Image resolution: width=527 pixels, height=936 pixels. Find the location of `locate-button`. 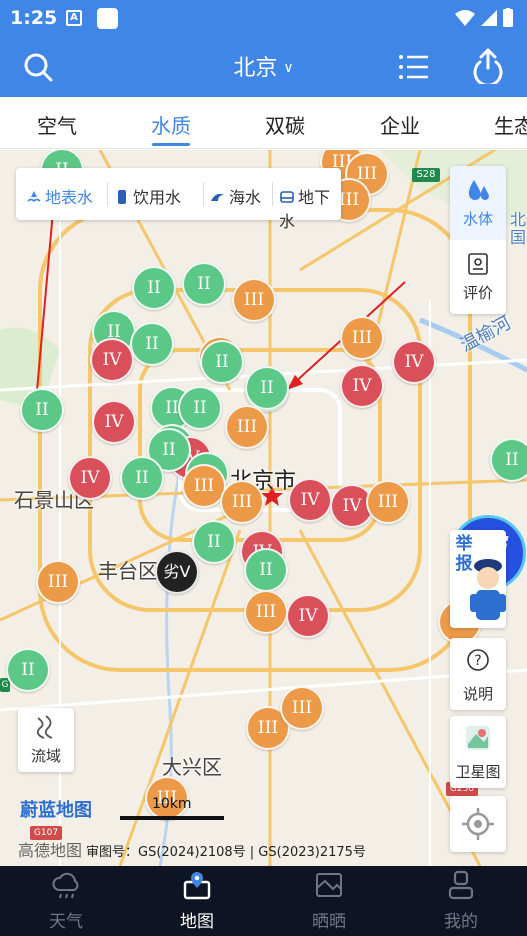

locate-button is located at coordinates (478, 824).